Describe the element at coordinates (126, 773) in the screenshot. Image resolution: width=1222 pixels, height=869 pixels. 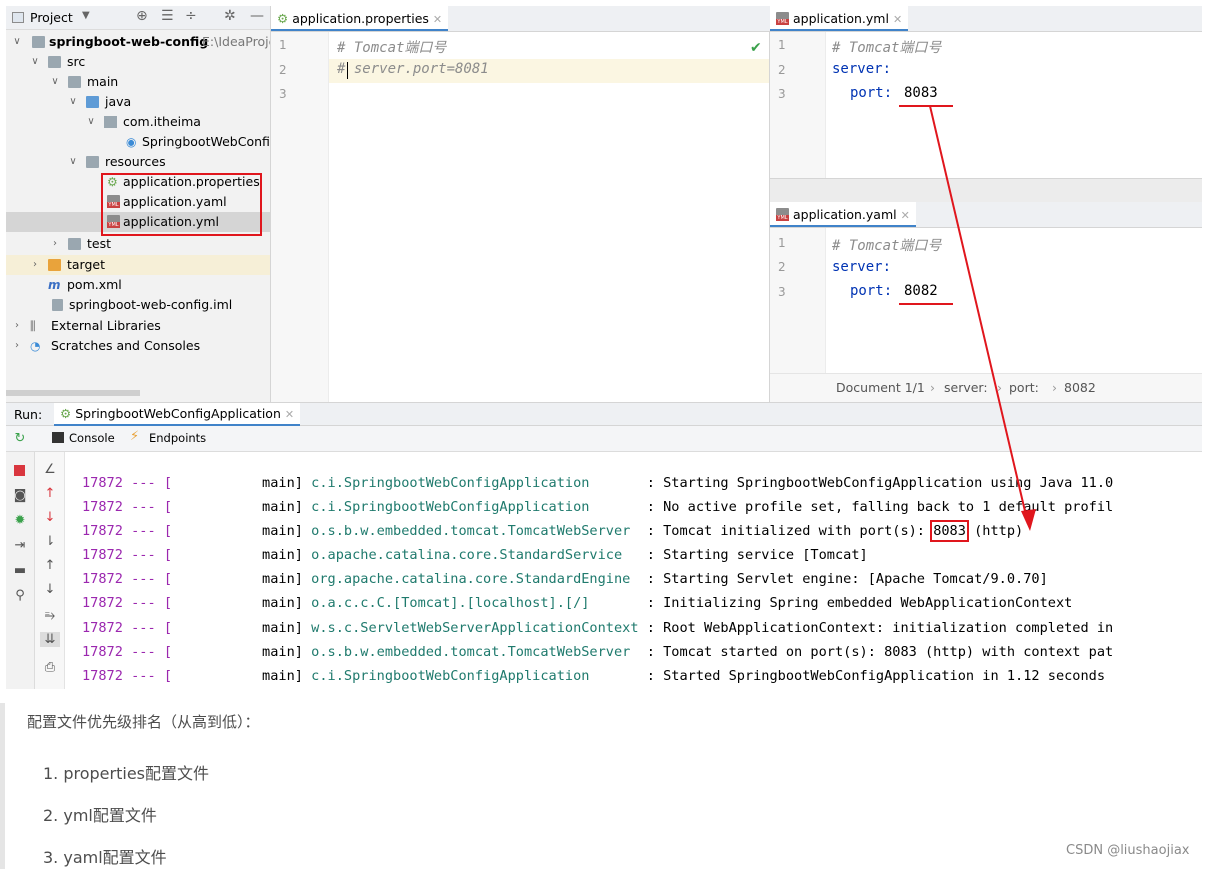
I see `list-item: 1. properties配置文件` at that location.